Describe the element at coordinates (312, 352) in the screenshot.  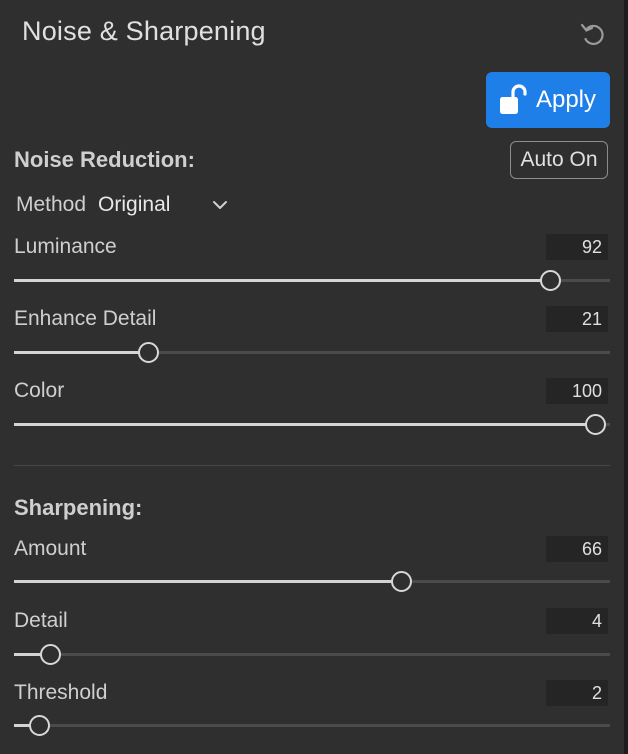
I see `enhance-detail-slider` at that location.